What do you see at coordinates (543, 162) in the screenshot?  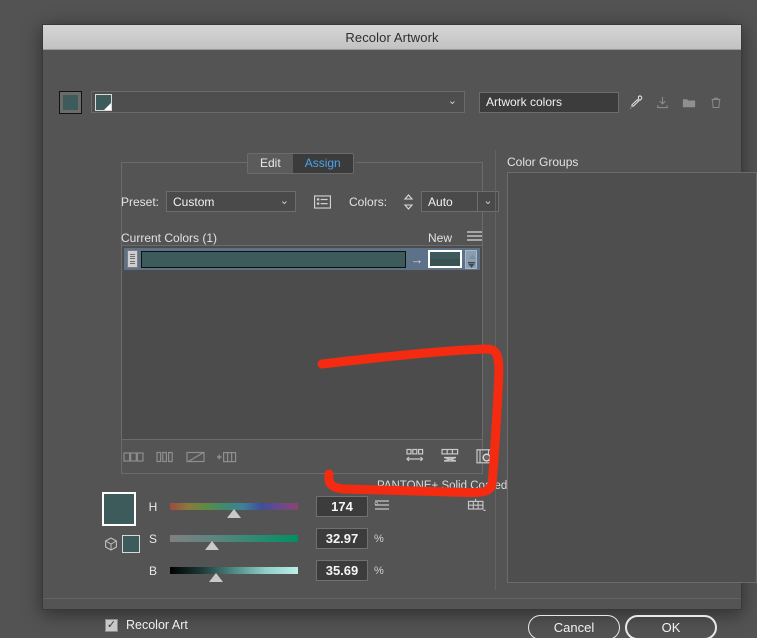 I see `color-groups-label: Color Groups` at bounding box center [543, 162].